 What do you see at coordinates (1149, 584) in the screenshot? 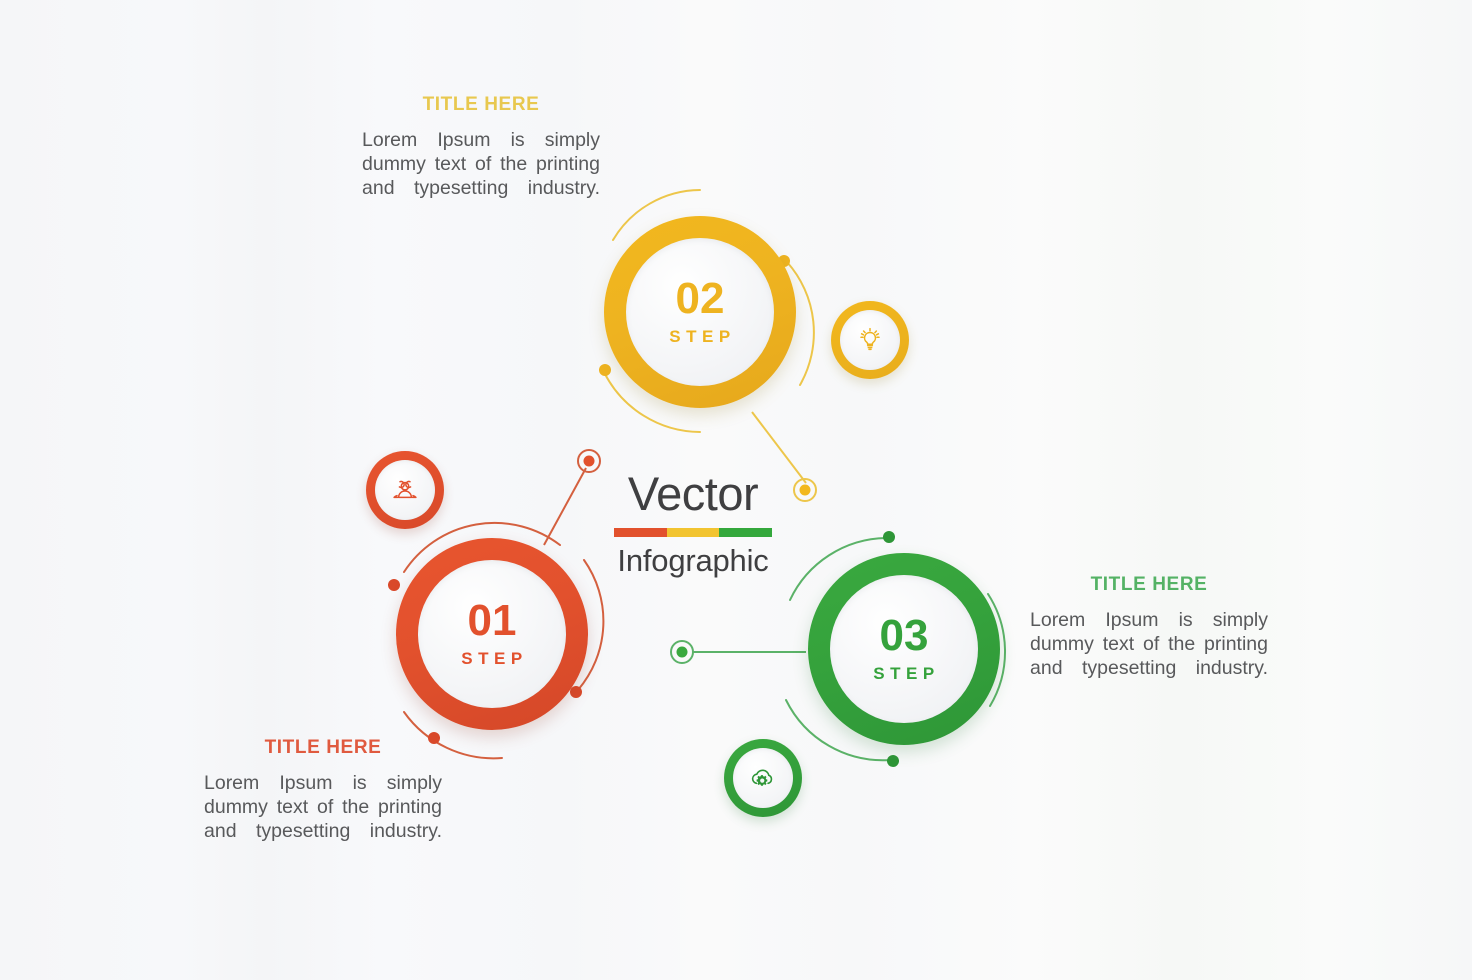
I see `step-03-title: TITLE HERE` at bounding box center [1149, 584].